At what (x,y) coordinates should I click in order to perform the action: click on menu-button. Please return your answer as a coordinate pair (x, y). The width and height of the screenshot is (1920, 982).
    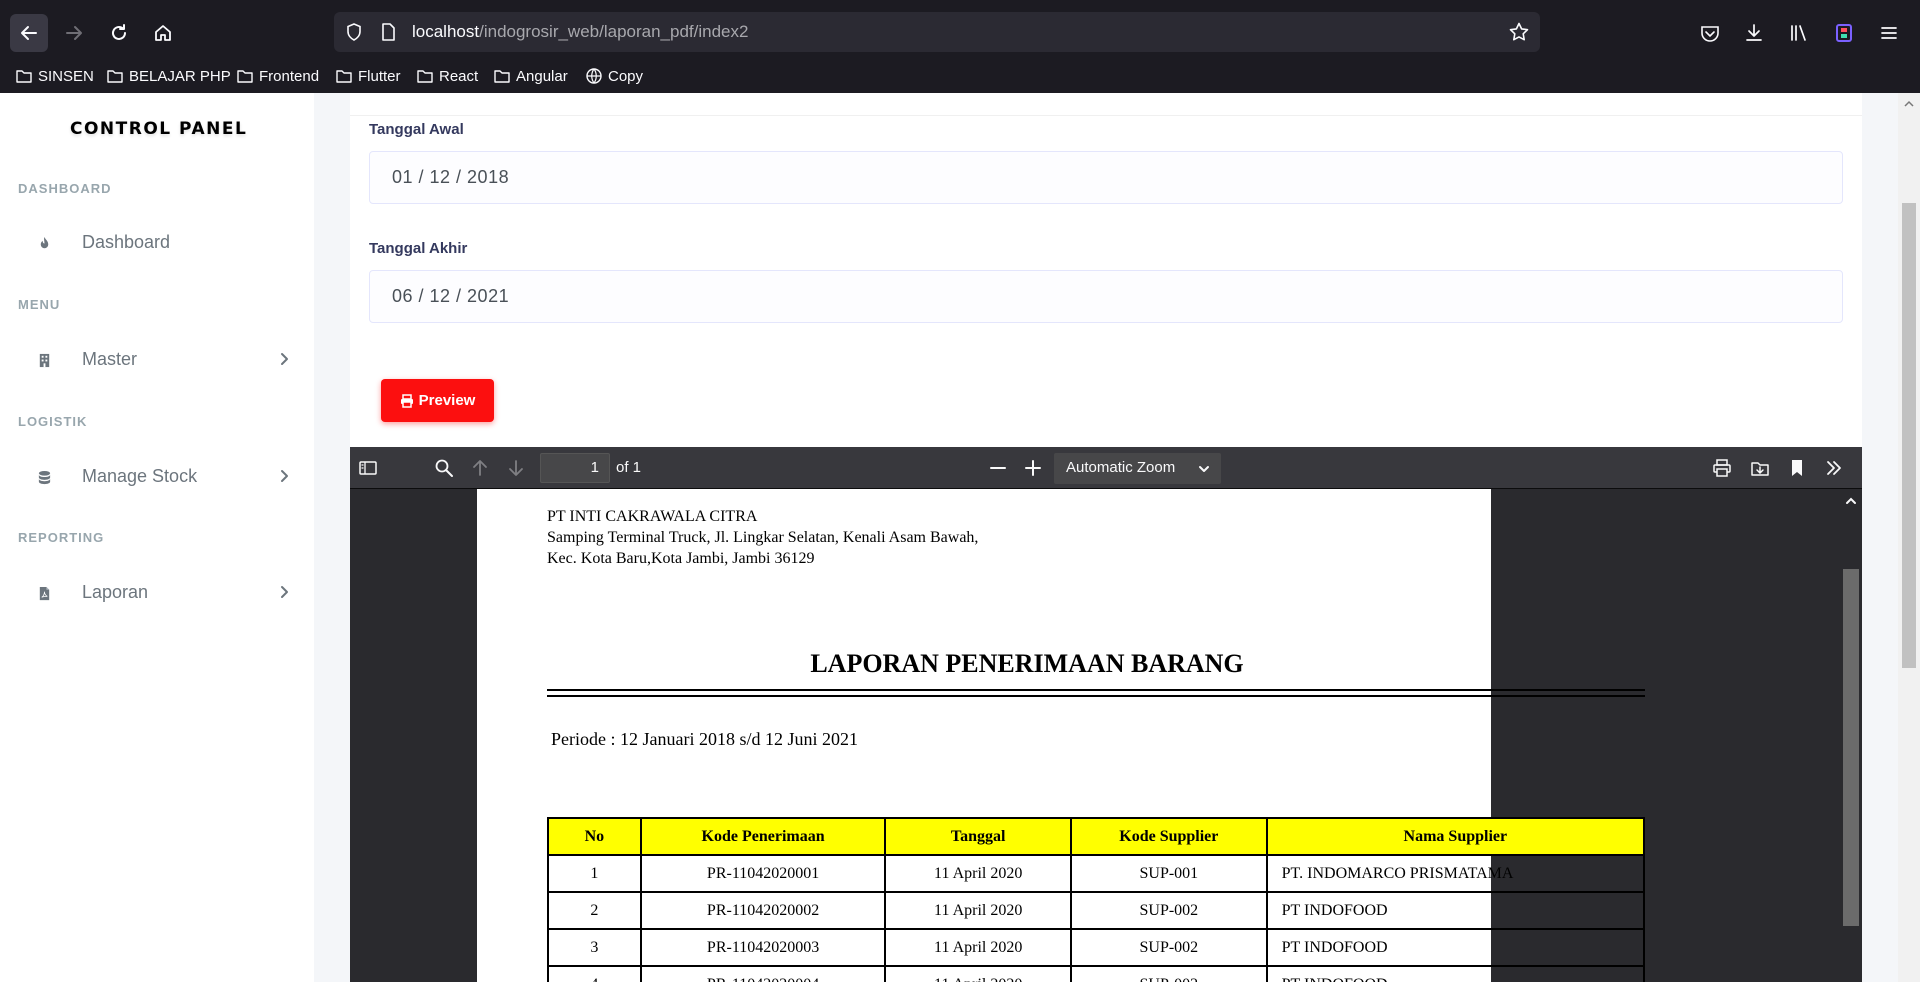
    Looking at the image, I should click on (1889, 33).